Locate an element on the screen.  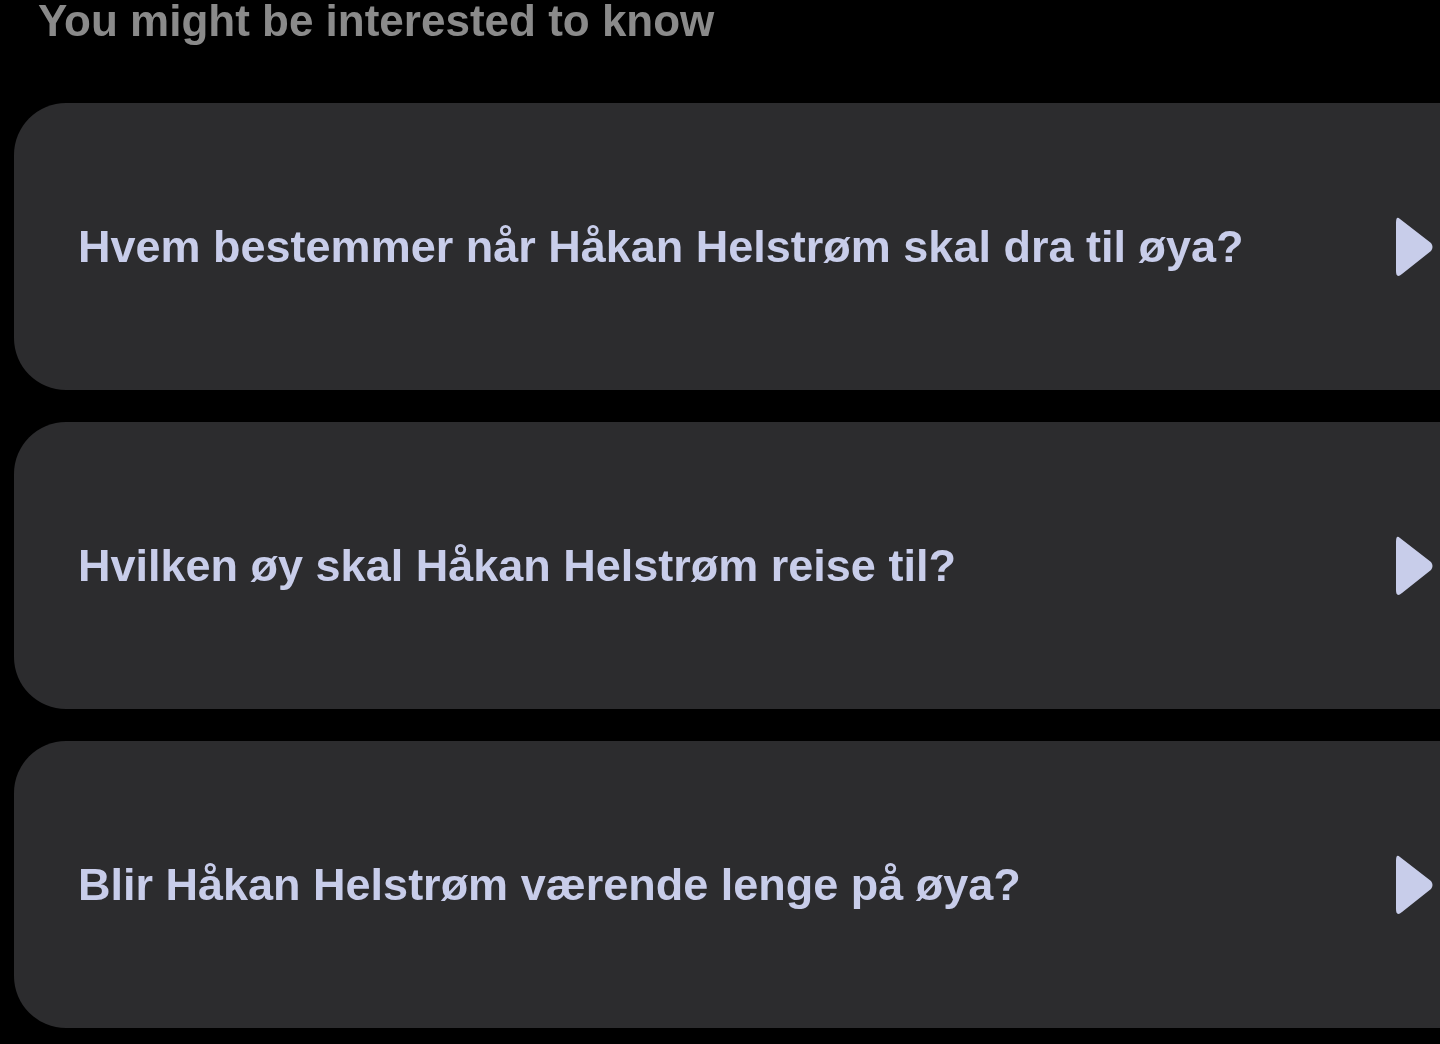
section-heading: You might be interested to know is located at coordinates (376, 23).